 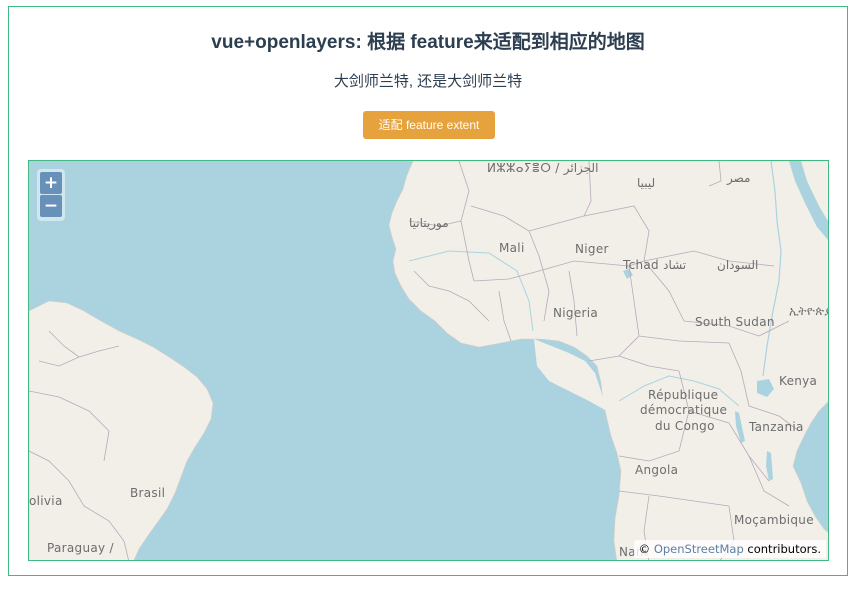 What do you see at coordinates (512, 248) in the screenshot?
I see `map-label-mali: Mali` at bounding box center [512, 248].